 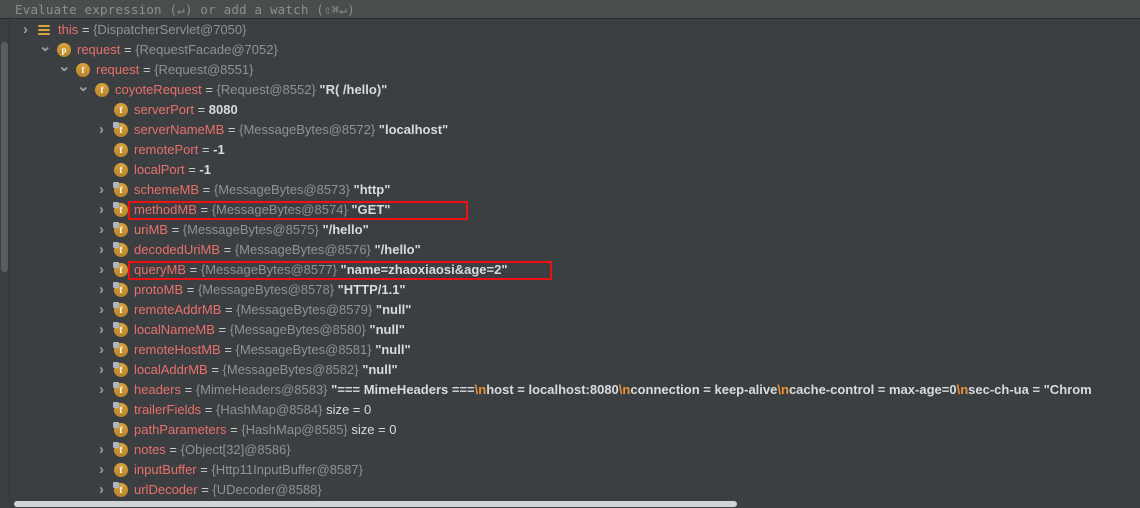 What do you see at coordinates (267, 489) in the screenshot?
I see `variable-type: {UDecoder@8588}` at bounding box center [267, 489].